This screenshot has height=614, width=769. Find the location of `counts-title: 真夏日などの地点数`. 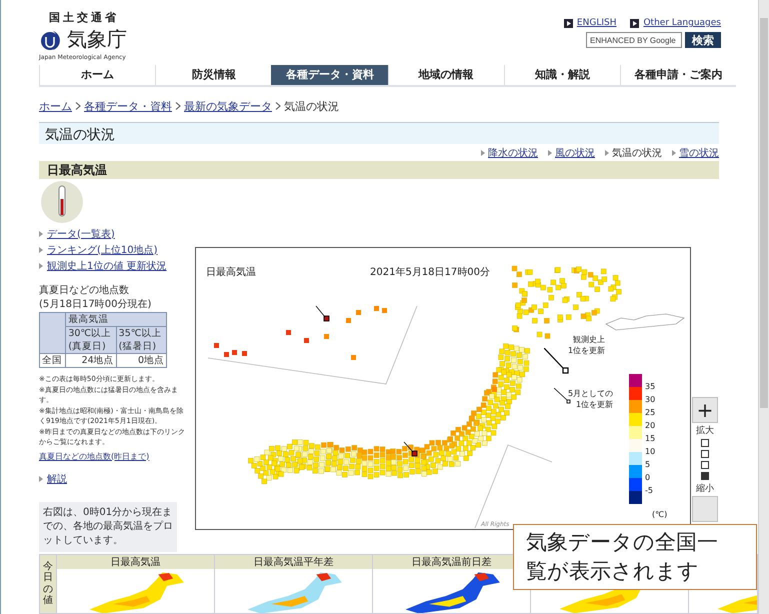

counts-title: 真夏日などの地点数 is located at coordinates (84, 290).